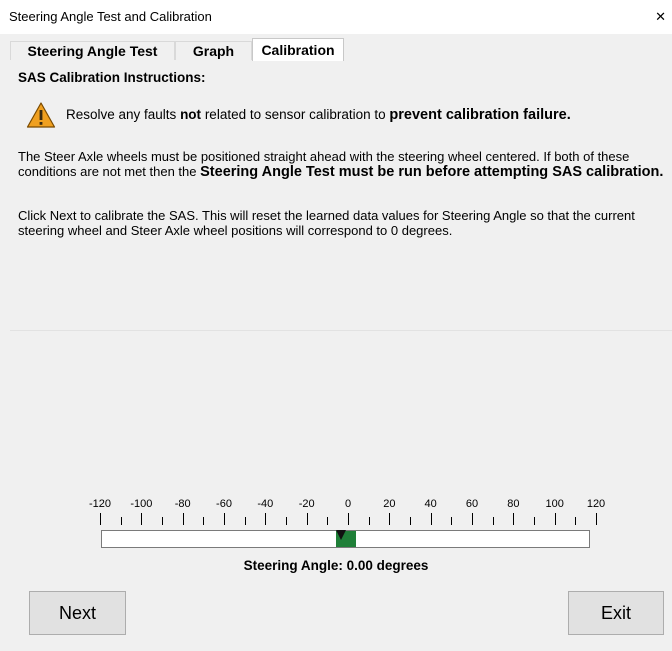 This screenshot has width=672, height=651. Describe the element at coordinates (554, 504) in the screenshot. I see `tick-label: 100` at that location.